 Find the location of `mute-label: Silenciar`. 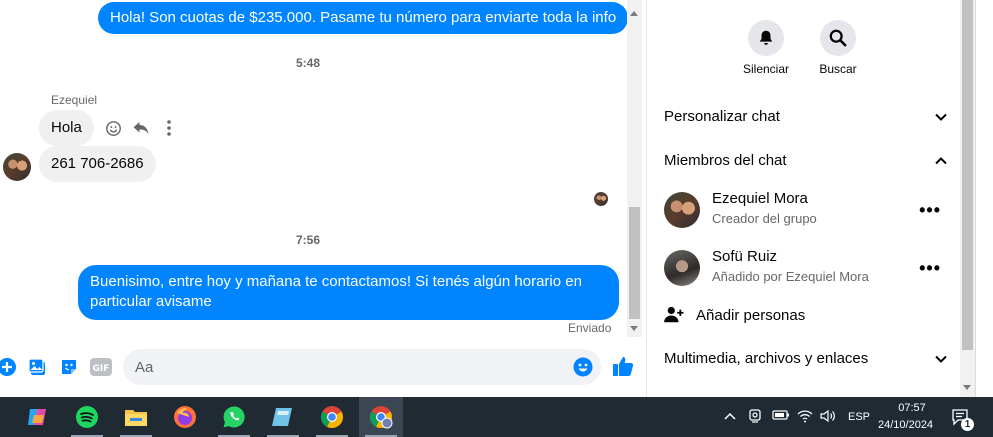

mute-label: Silenciar is located at coordinates (766, 69).